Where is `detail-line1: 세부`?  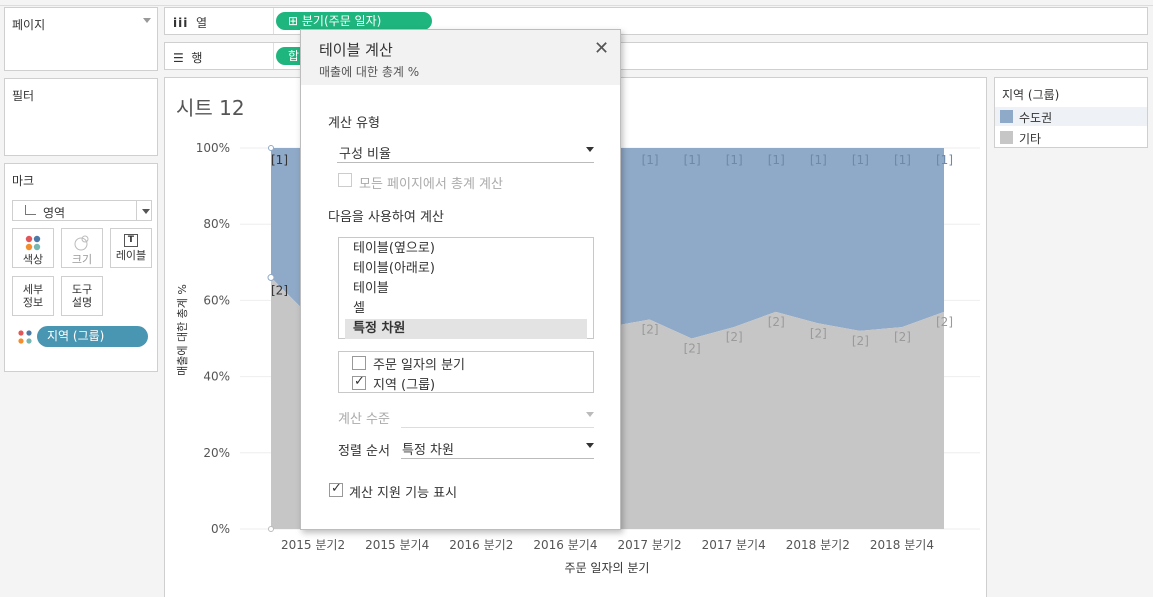
detail-line1: 세부 is located at coordinates (33, 289).